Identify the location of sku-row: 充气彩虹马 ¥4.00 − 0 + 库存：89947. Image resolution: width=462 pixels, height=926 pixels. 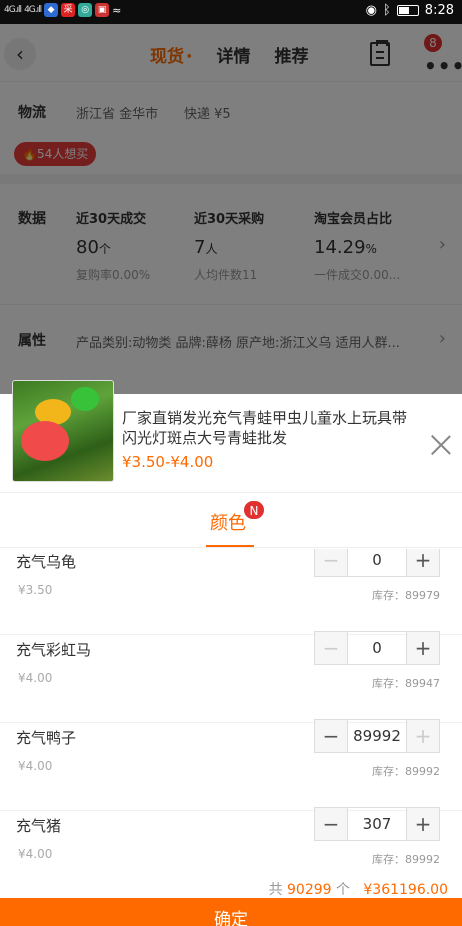
(231, 677).